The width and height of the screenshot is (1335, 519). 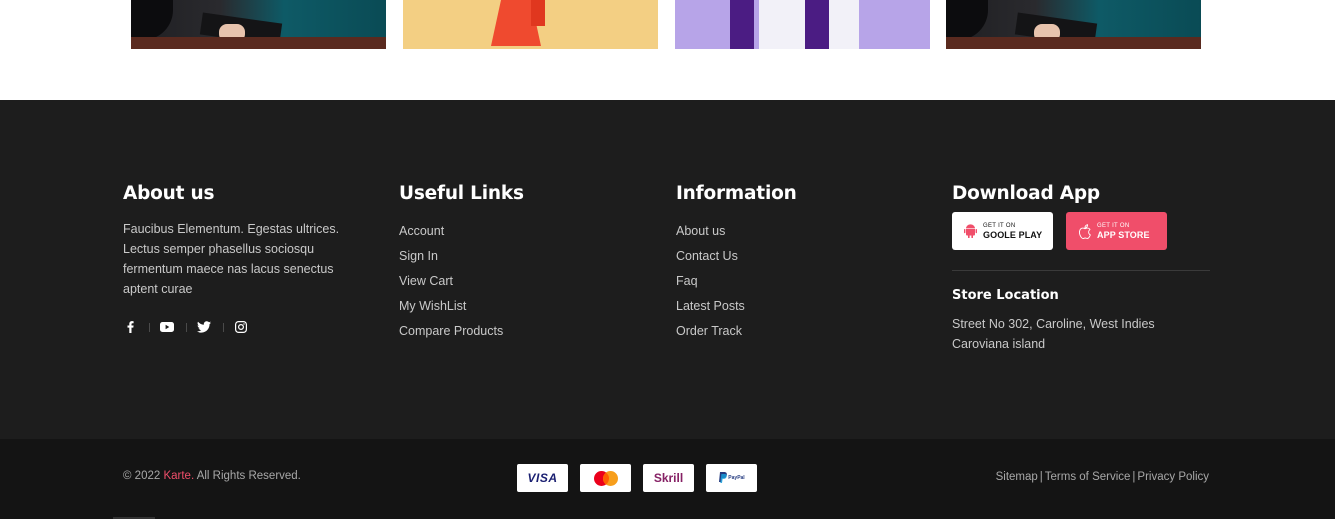 I want to click on youtube-icon, so click(x=167, y=327).